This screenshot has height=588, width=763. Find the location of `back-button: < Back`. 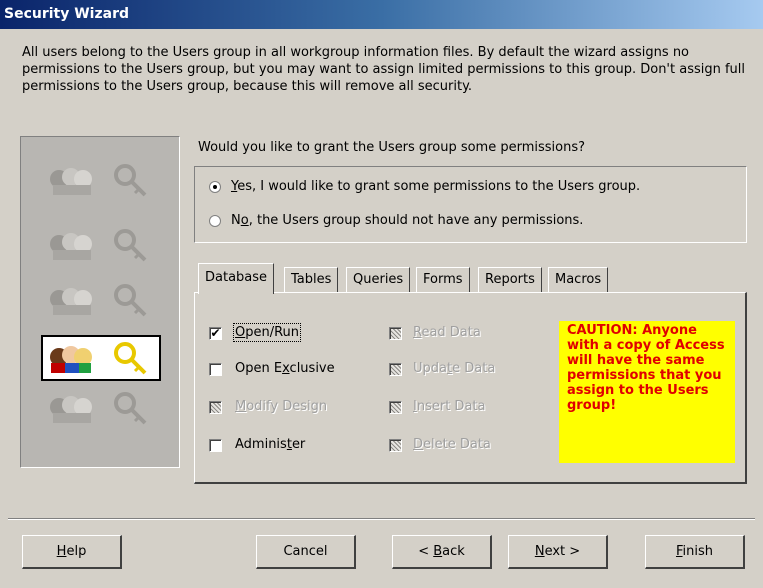

back-button: < Back is located at coordinates (442, 552).